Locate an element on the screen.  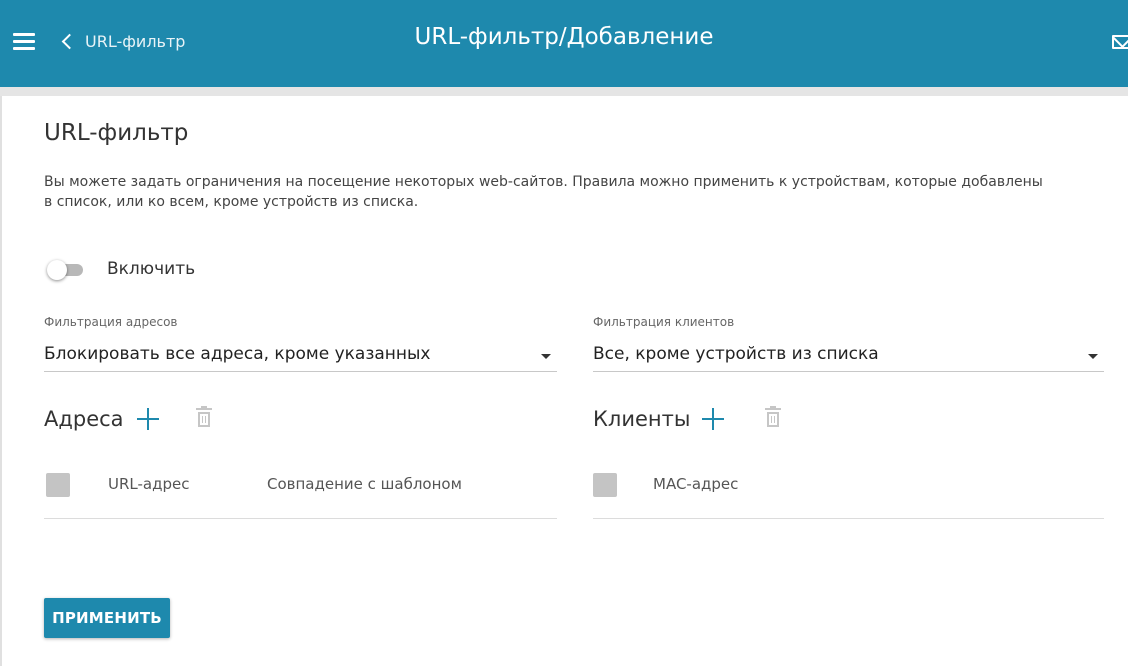
client-filter-value: Все, кроме устройств из списка is located at coordinates (736, 354).